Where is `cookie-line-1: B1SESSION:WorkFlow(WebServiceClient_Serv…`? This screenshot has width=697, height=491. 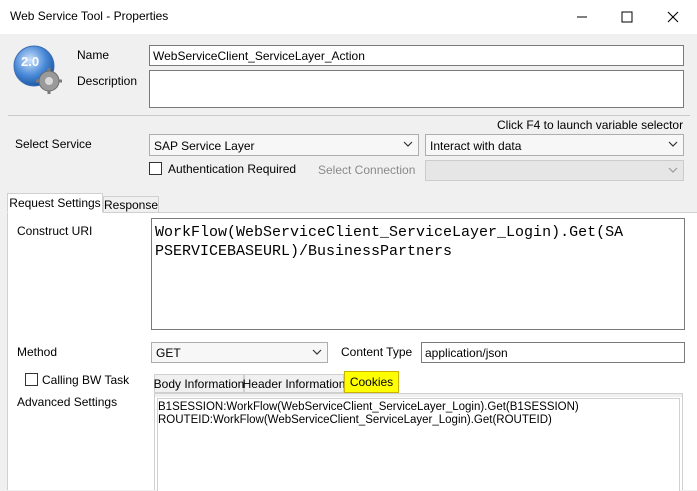 cookie-line-1: B1SESSION:WorkFlow(WebServiceClient_Serv… is located at coordinates (368, 407).